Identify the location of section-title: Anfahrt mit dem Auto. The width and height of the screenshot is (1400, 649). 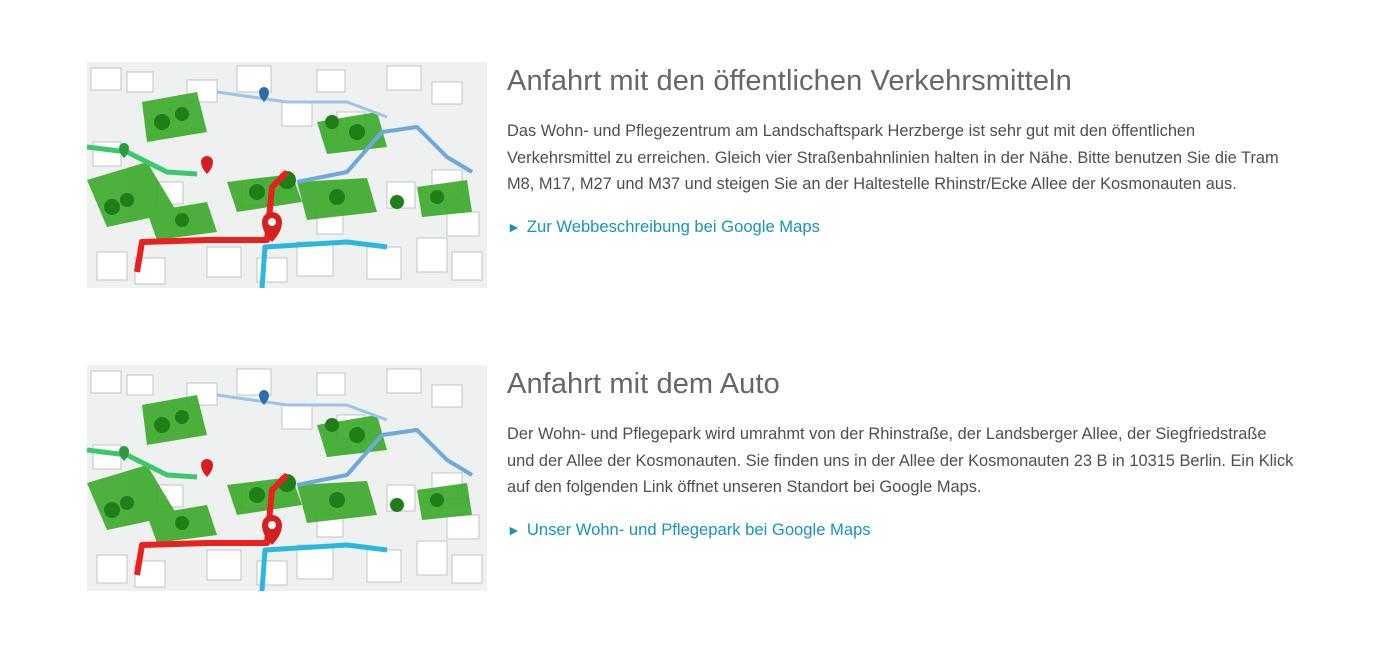
(643, 384).